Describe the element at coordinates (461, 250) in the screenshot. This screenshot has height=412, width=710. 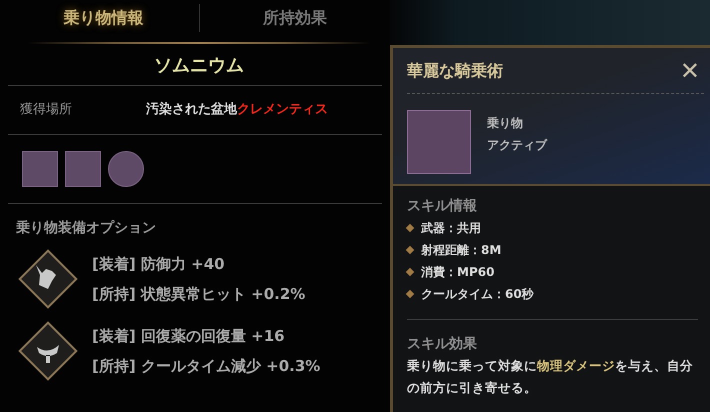
I see `info-text: 射程距離：8M` at that location.